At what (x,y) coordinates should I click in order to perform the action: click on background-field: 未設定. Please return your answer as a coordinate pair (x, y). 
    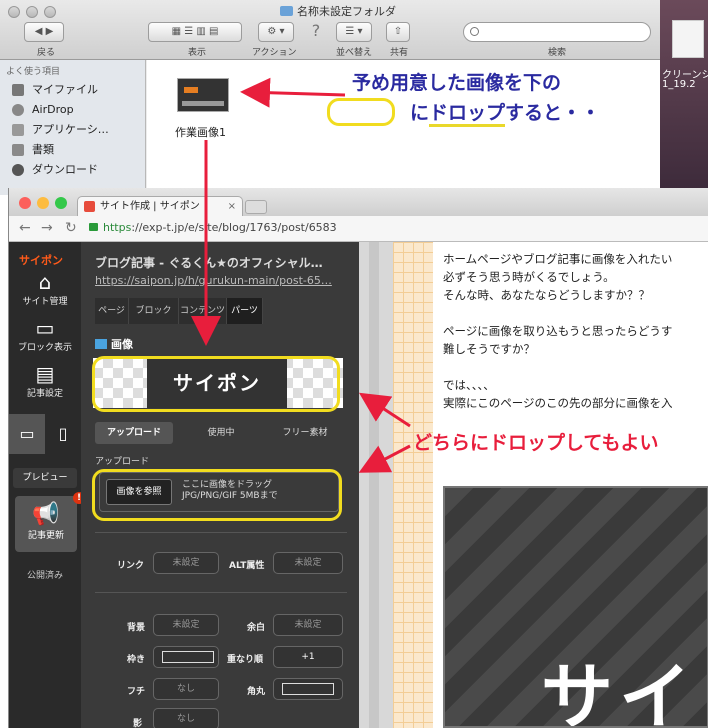
    Looking at the image, I should click on (186, 625).